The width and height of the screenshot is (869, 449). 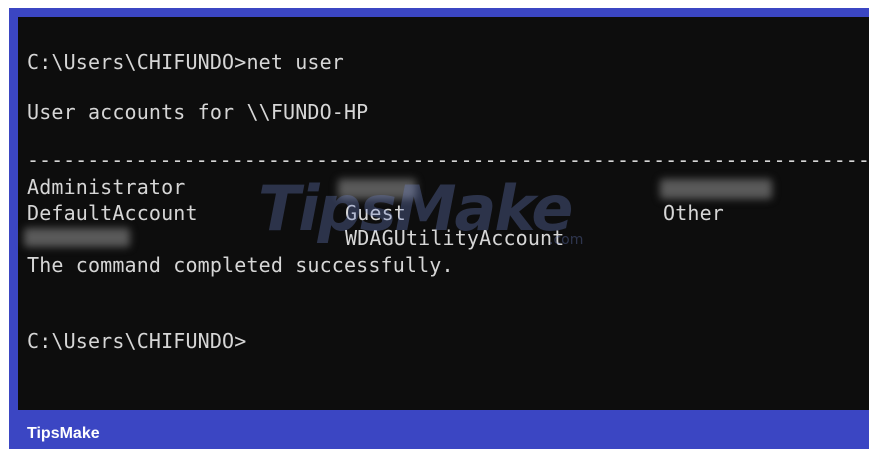 I want to click on account-name: Administrator, so click(x=106, y=187).